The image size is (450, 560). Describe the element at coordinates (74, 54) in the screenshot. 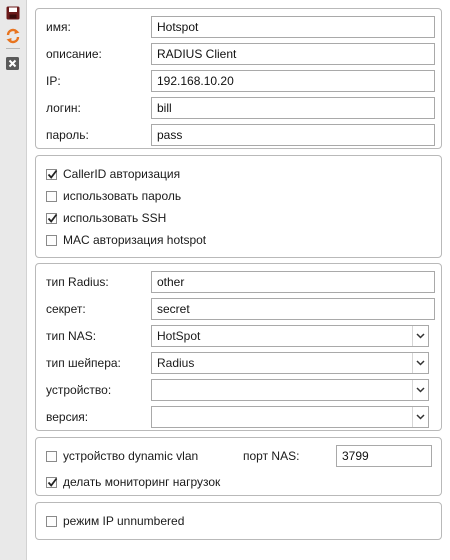

I see `description-label: описание:` at that location.